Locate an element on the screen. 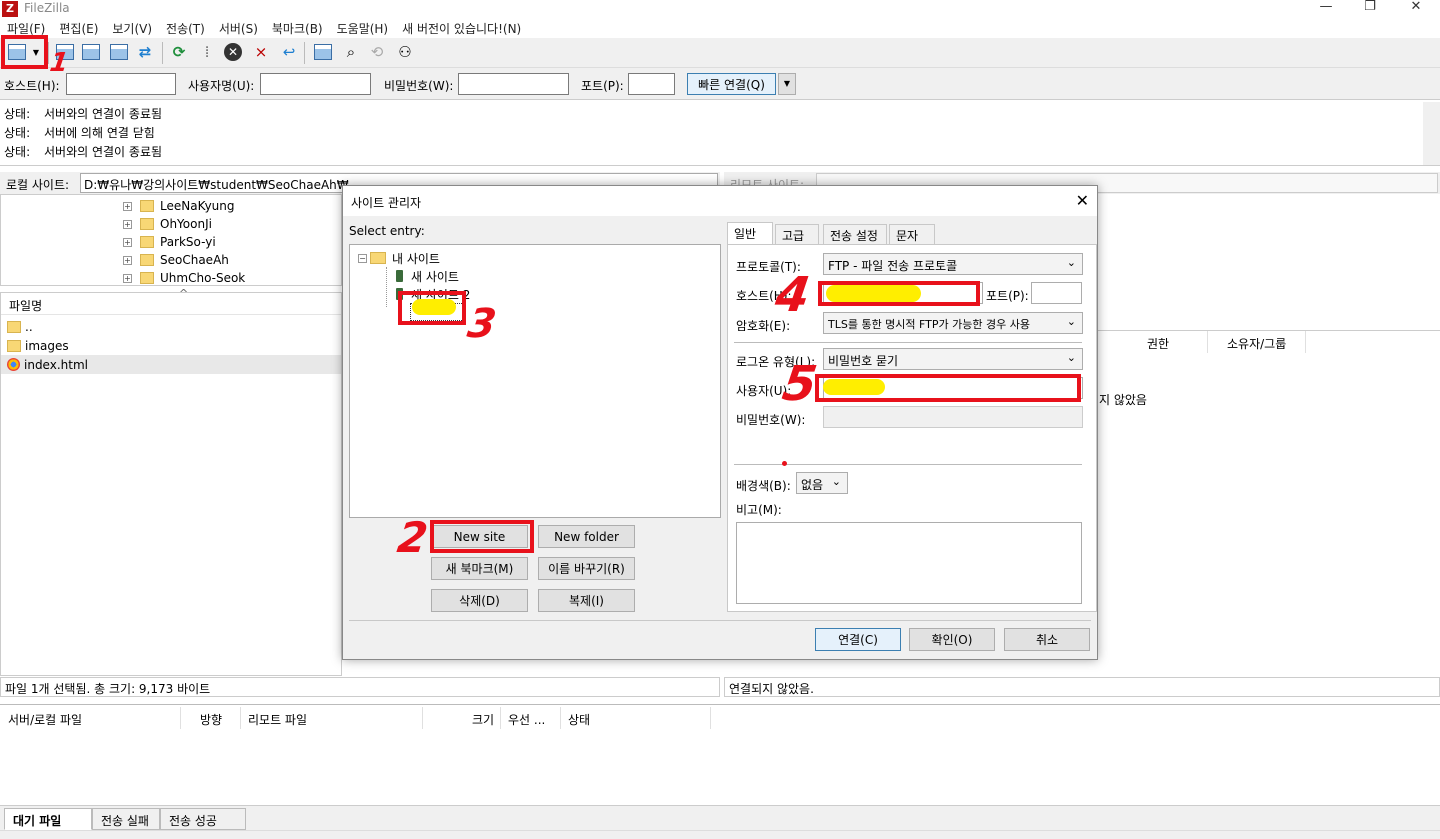 Image resolution: width=1440 pixels, height=839 pixels. remote-directory-tree is located at coordinates (1268, 260).